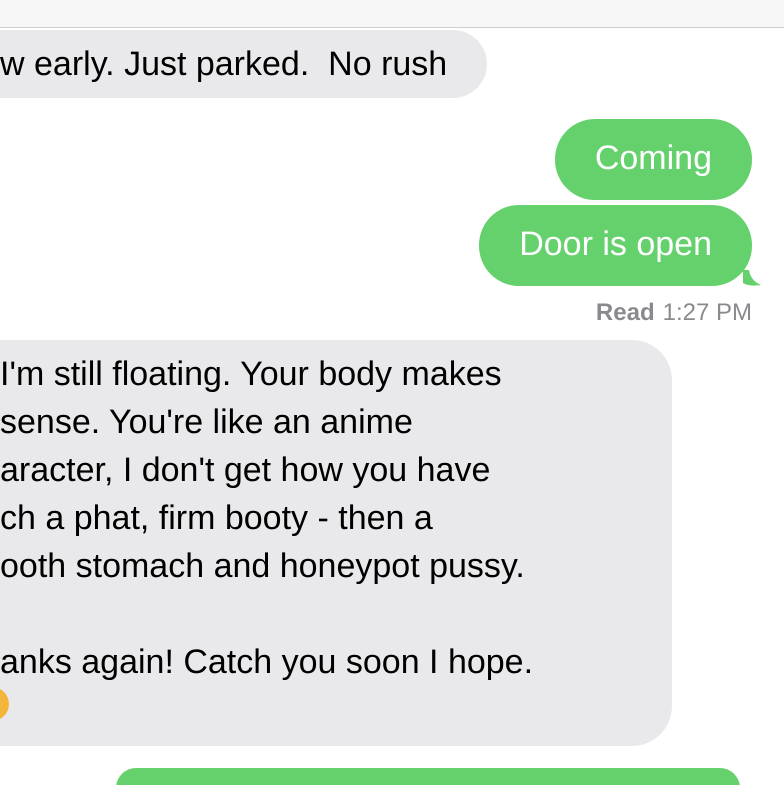 This screenshot has width=784, height=785. What do you see at coordinates (707, 313) in the screenshot?
I see `read-time: 1:27 PM` at bounding box center [707, 313].